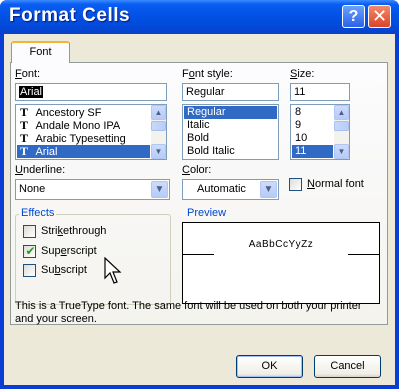 This screenshot has height=389, width=399. I want to click on list-item: 8, so click(312, 112).